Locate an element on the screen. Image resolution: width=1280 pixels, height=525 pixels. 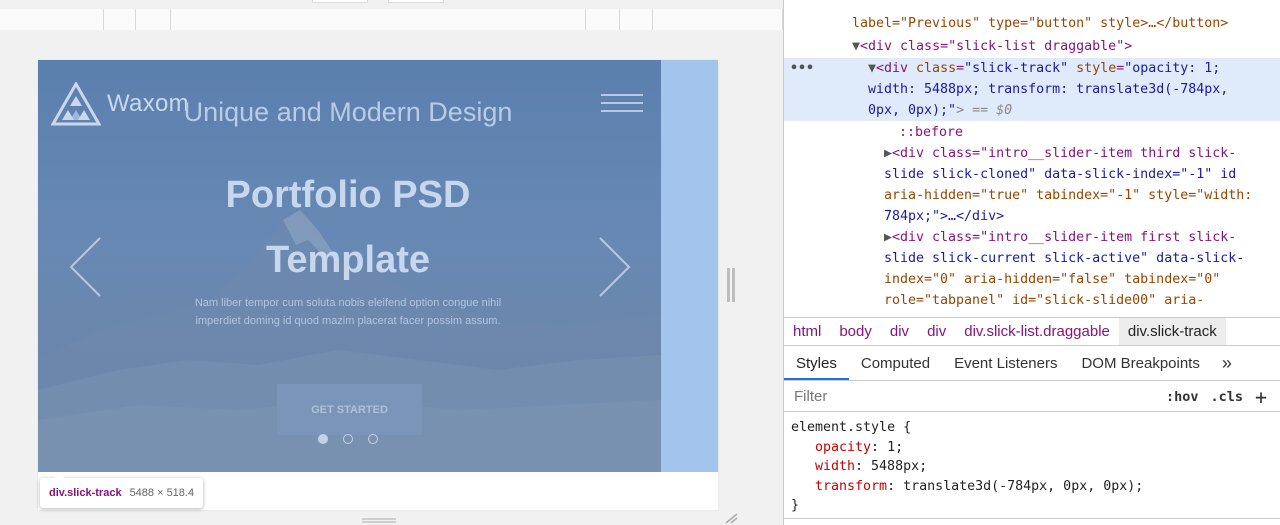
tooltip-element-name: div.slick-track is located at coordinates (85, 493).